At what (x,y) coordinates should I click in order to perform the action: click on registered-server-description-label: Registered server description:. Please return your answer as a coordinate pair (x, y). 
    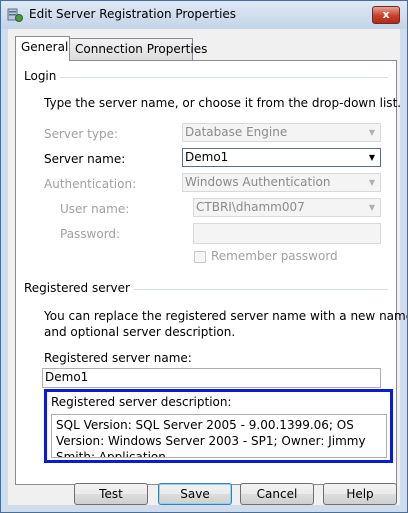
    Looking at the image, I should click on (141, 402).